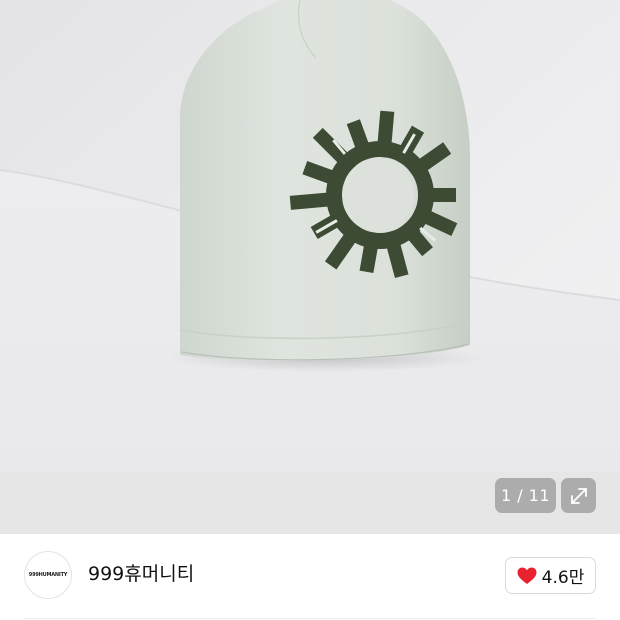  Describe the element at coordinates (310, 618) in the screenshot. I see `divider` at that location.